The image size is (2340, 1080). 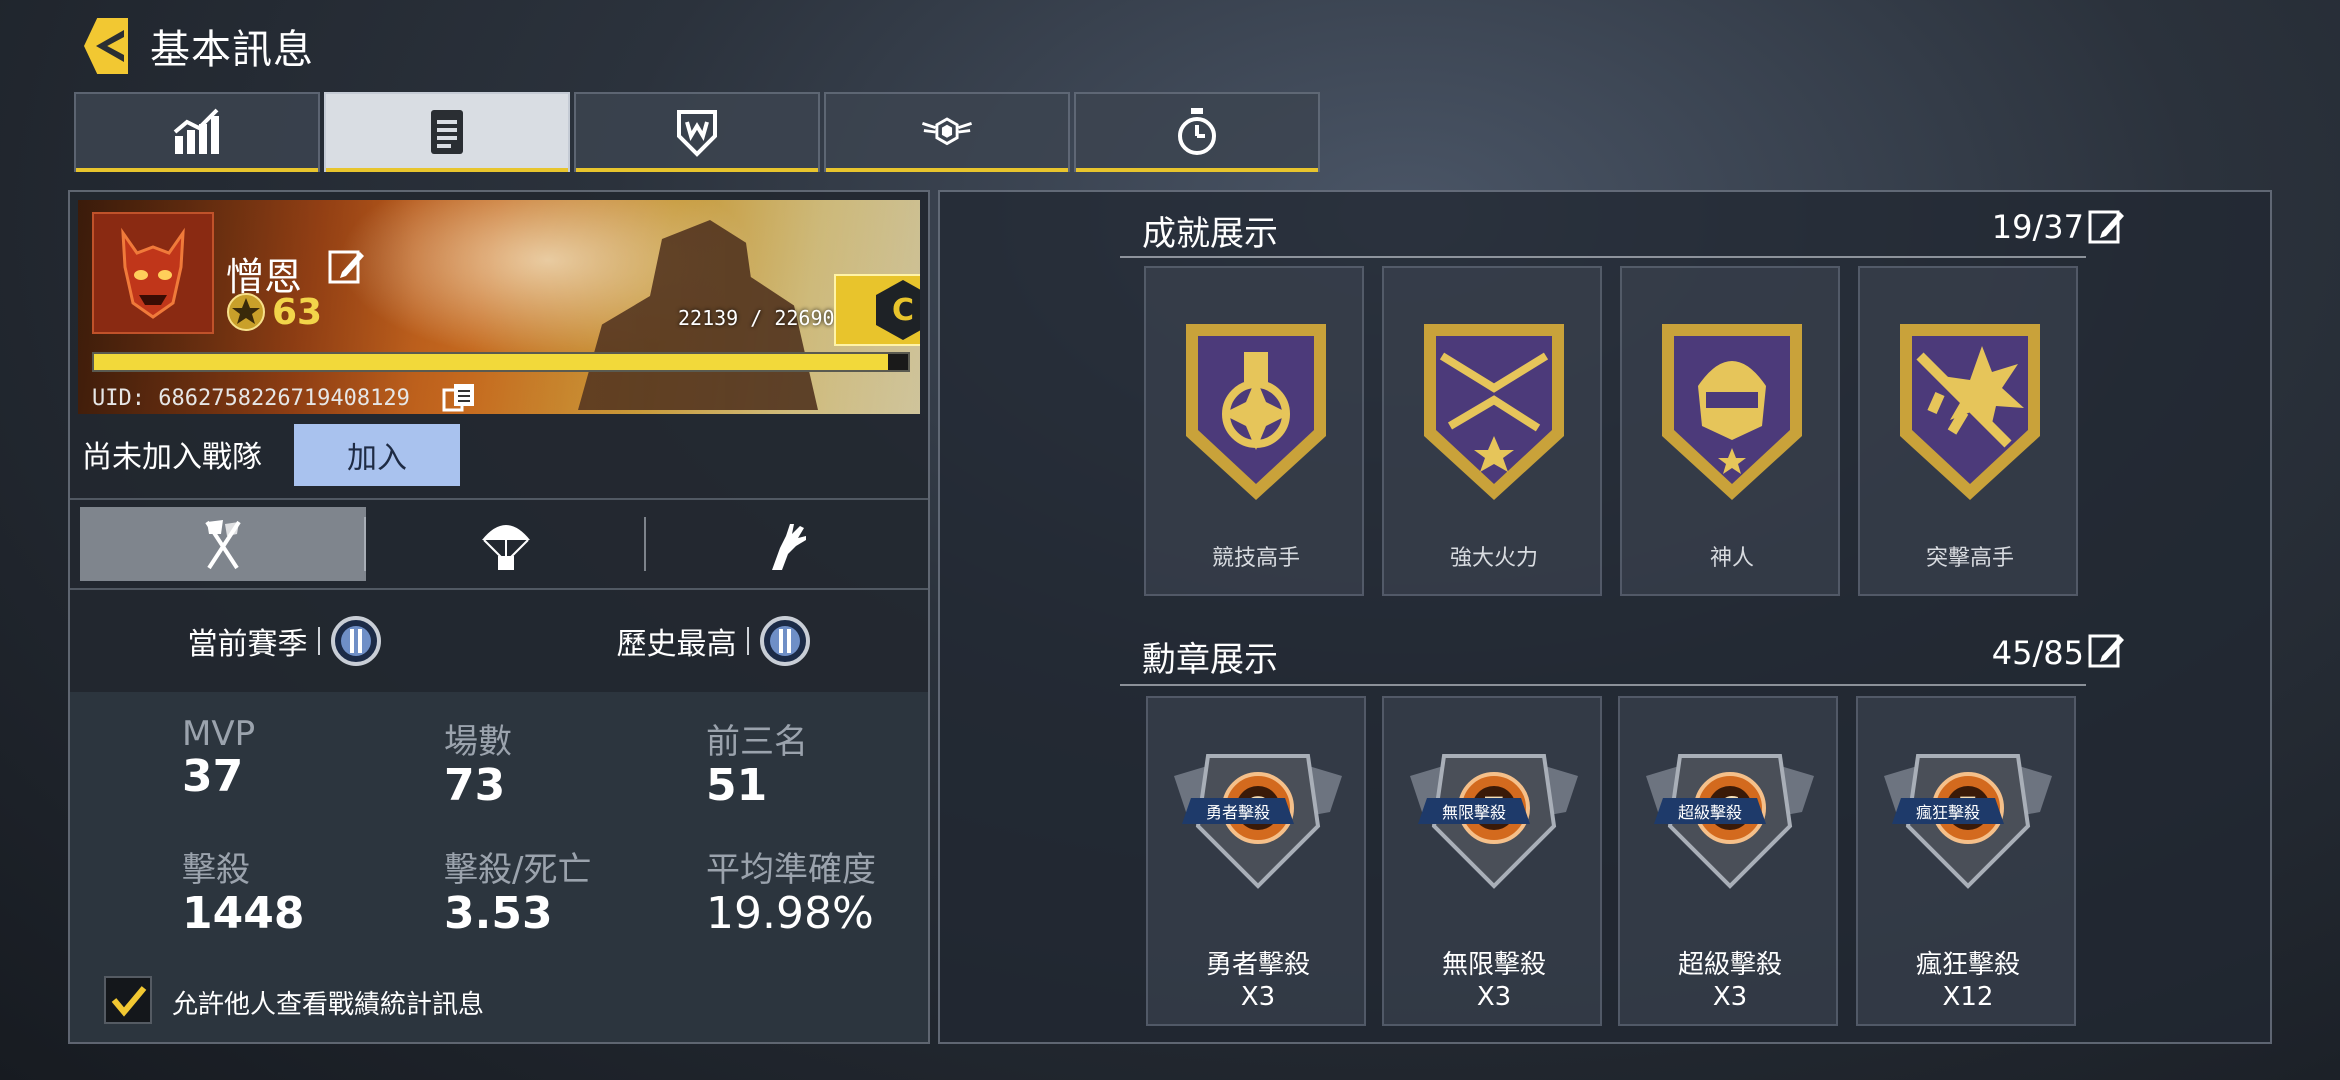 I want to click on tab-shield, so click(x=697, y=132).